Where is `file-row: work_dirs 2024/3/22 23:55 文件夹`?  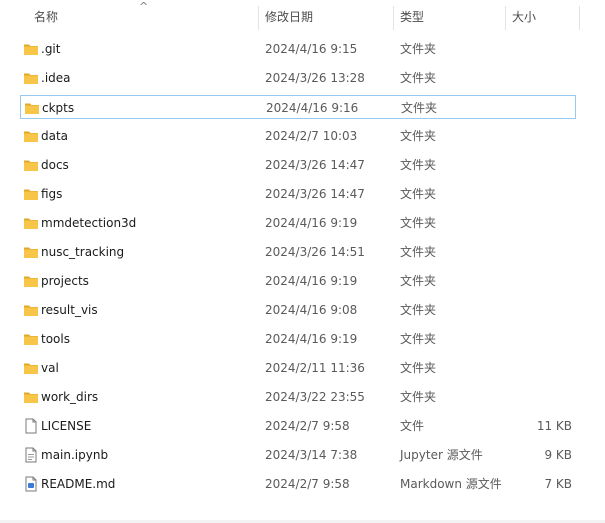 file-row: work_dirs 2024/3/22 23:55 文件夹 is located at coordinates (298, 397).